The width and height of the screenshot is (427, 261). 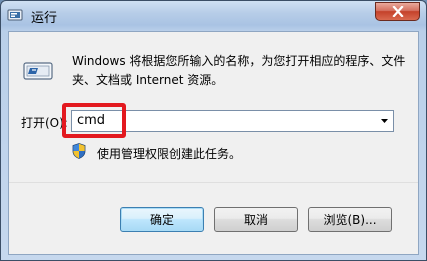 I want to click on cancel-button: 取消, so click(x=256, y=219).